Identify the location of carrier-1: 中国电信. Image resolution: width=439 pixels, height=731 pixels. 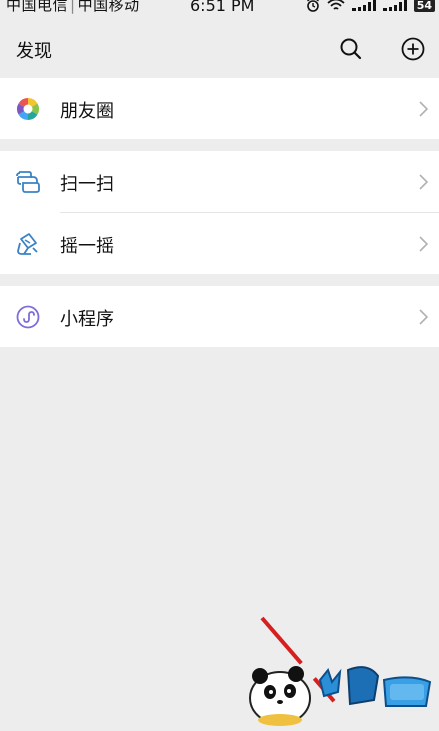
(37, 7).